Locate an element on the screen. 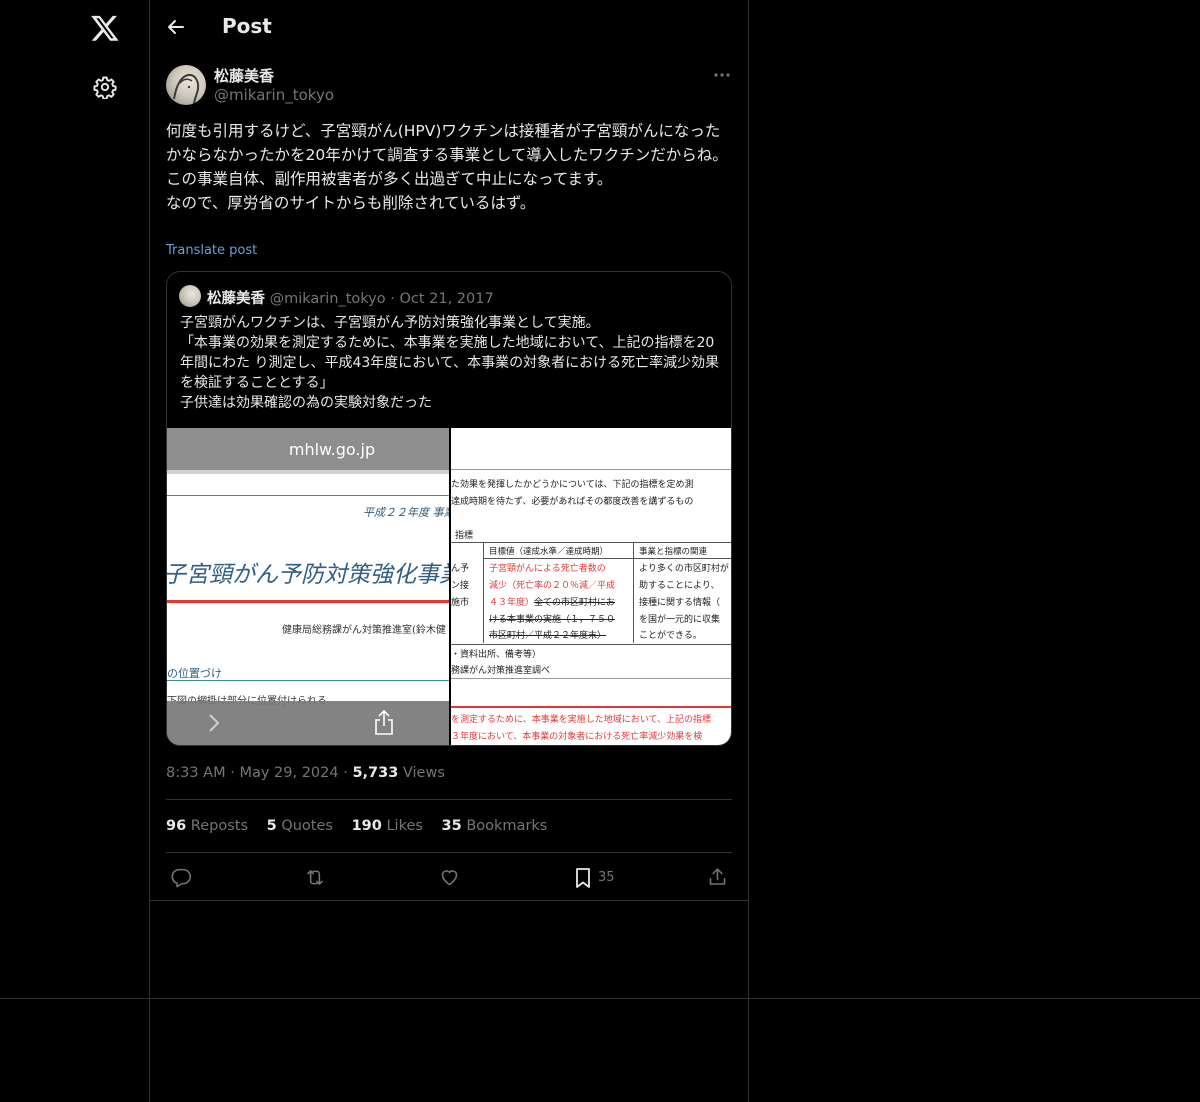 The image size is (1200, 1102). quote-header: 松藤美香 @mikarin_tokyo · Oct 21, 2017 is located at coordinates (350, 297).